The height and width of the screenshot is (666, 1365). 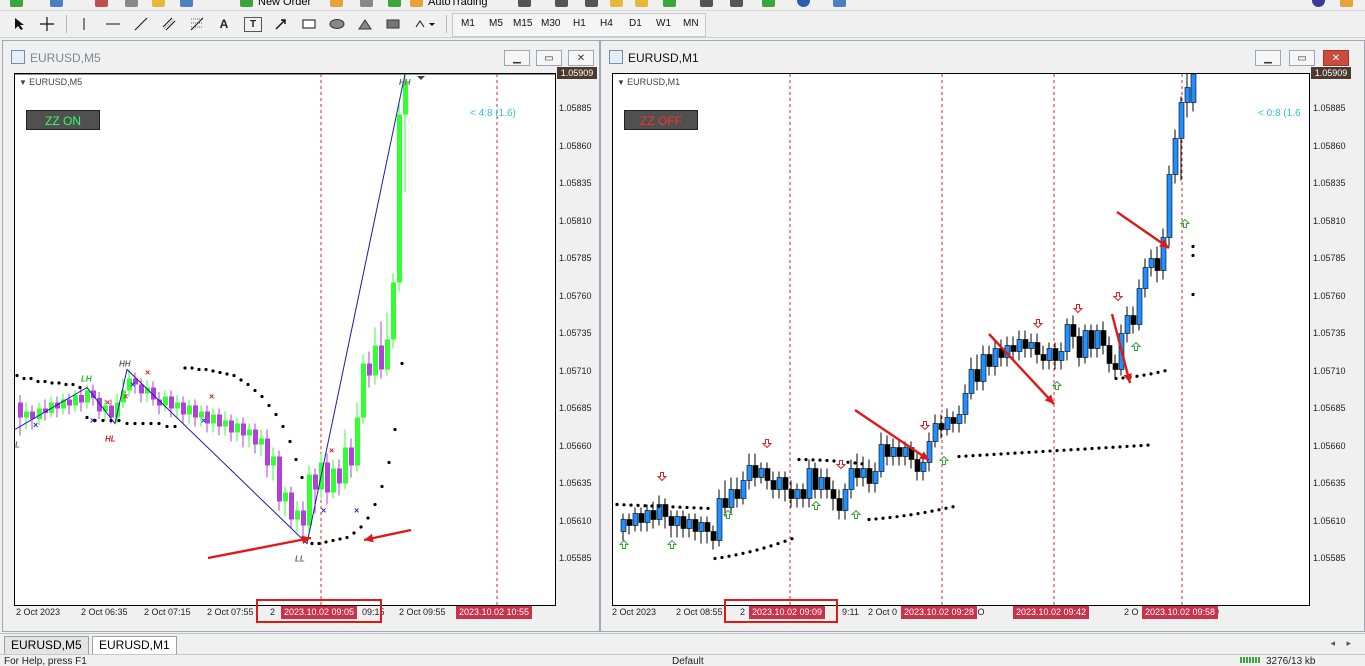 I want to click on signals-icon, so click(x=394, y=3).